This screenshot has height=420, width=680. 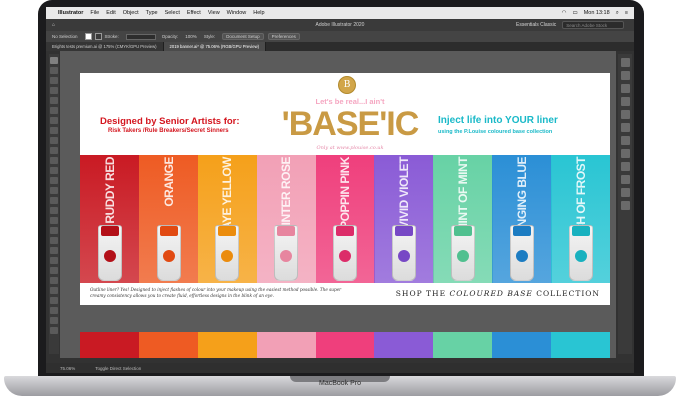 I want to click on menu-edit: Edit, so click(x=110, y=13).